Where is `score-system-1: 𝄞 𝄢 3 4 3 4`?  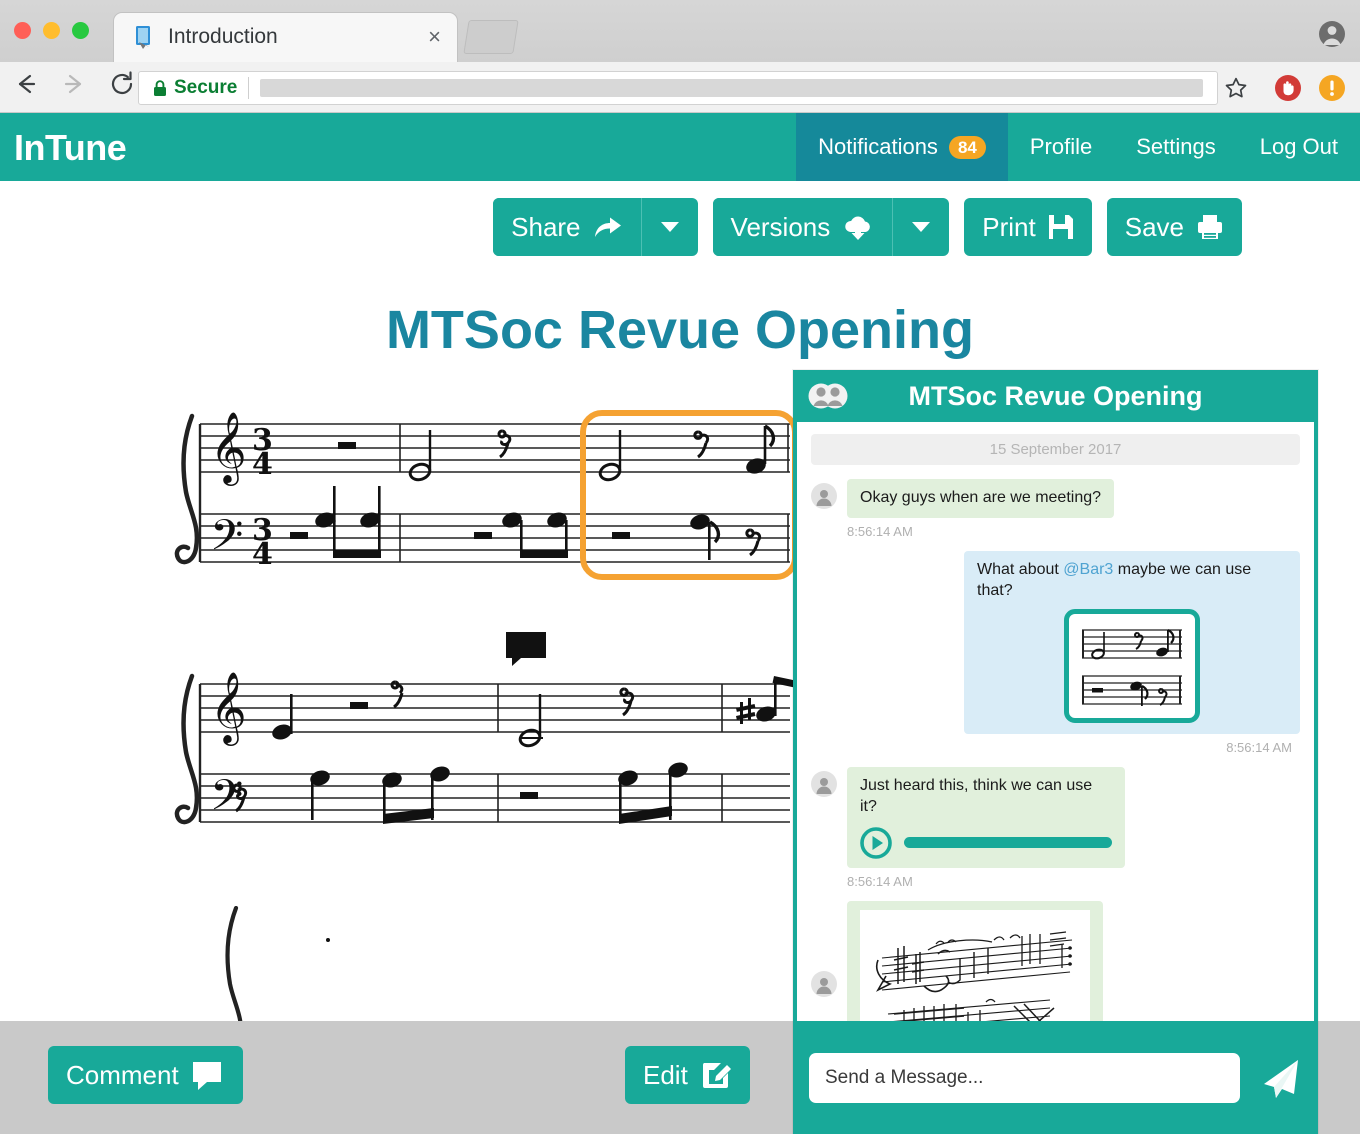
score-system-1: 𝄞 𝄢 3 4 3 4 is located at coordinates (400, 486).